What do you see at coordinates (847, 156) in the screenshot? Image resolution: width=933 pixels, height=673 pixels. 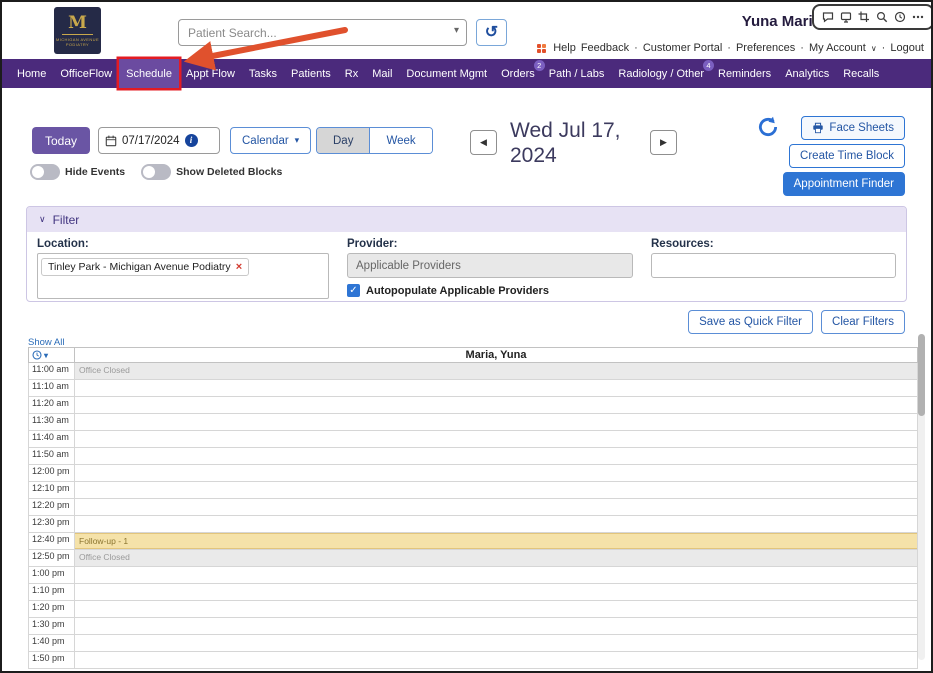 I see `create-time-block-button: Create Time Block` at bounding box center [847, 156].